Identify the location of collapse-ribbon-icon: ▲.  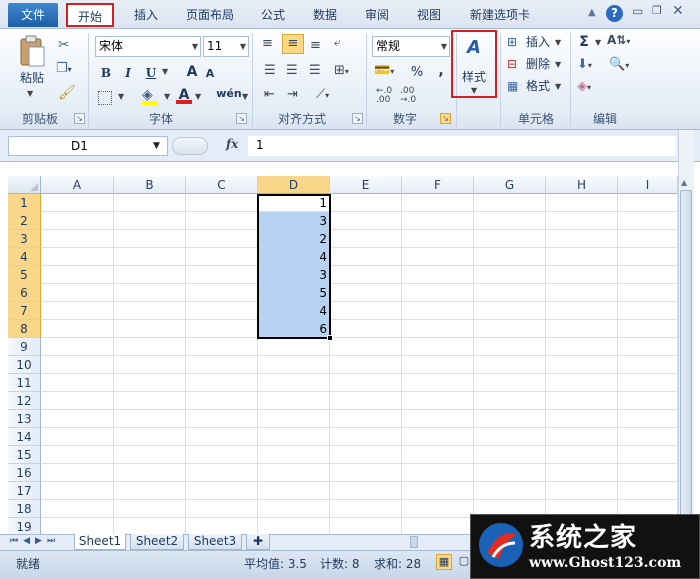
(592, 12).